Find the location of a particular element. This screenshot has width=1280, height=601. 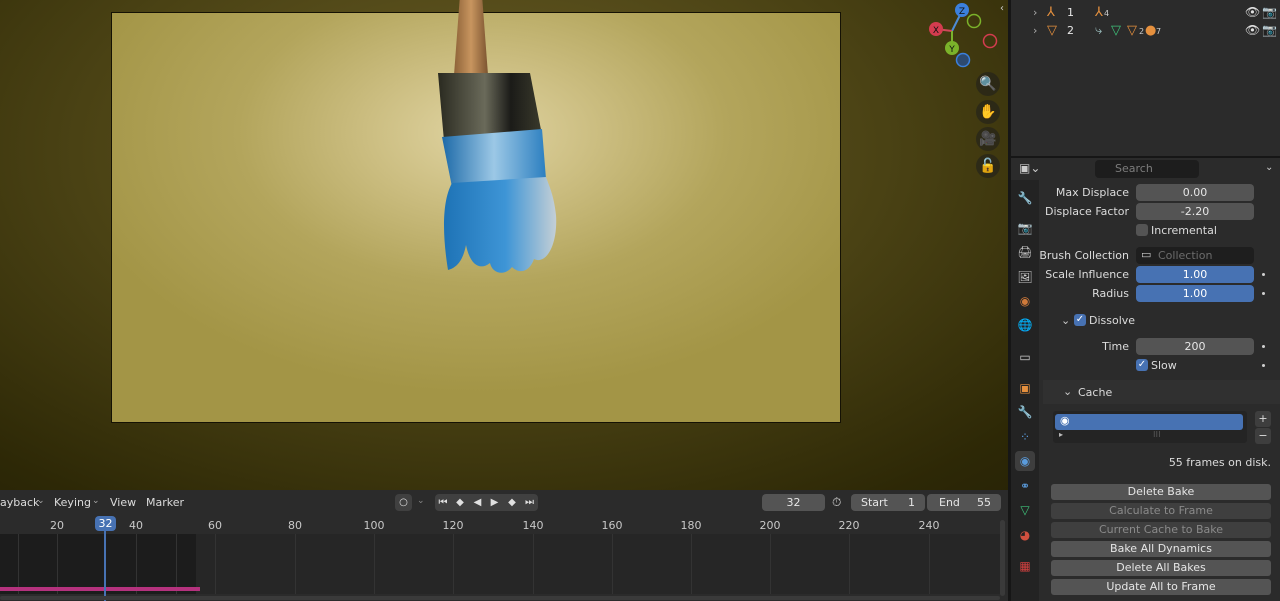

lock-icon: 🔓 is located at coordinates (988, 166).